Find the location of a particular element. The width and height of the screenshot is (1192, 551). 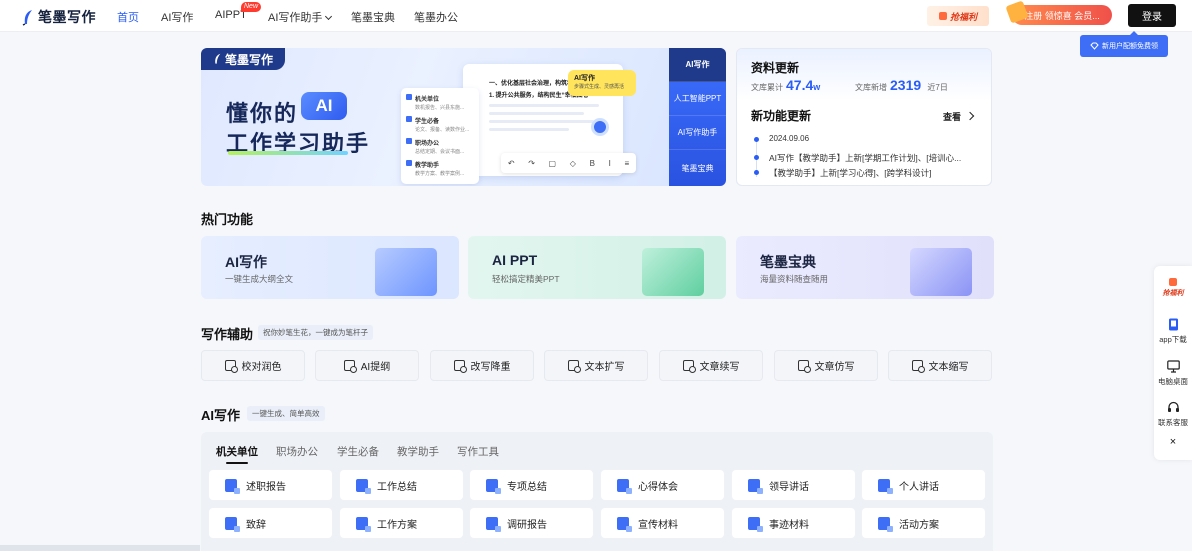

template-item: 事迹材料 is located at coordinates (793, 523).